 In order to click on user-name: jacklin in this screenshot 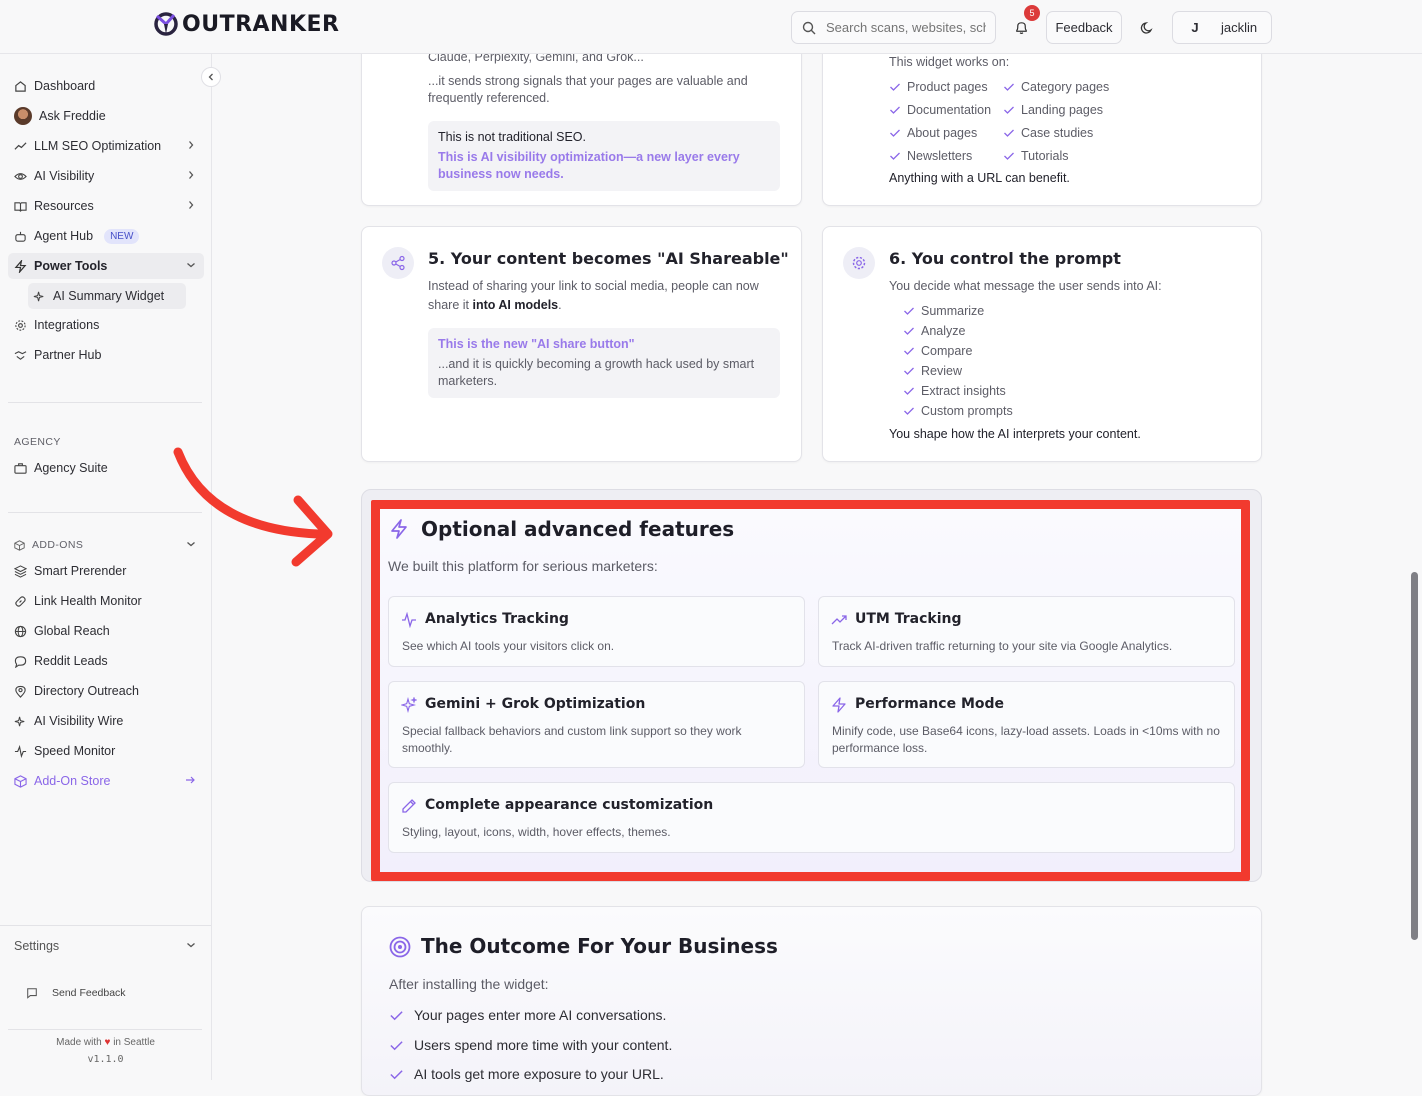, I will do `click(1239, 27)`.